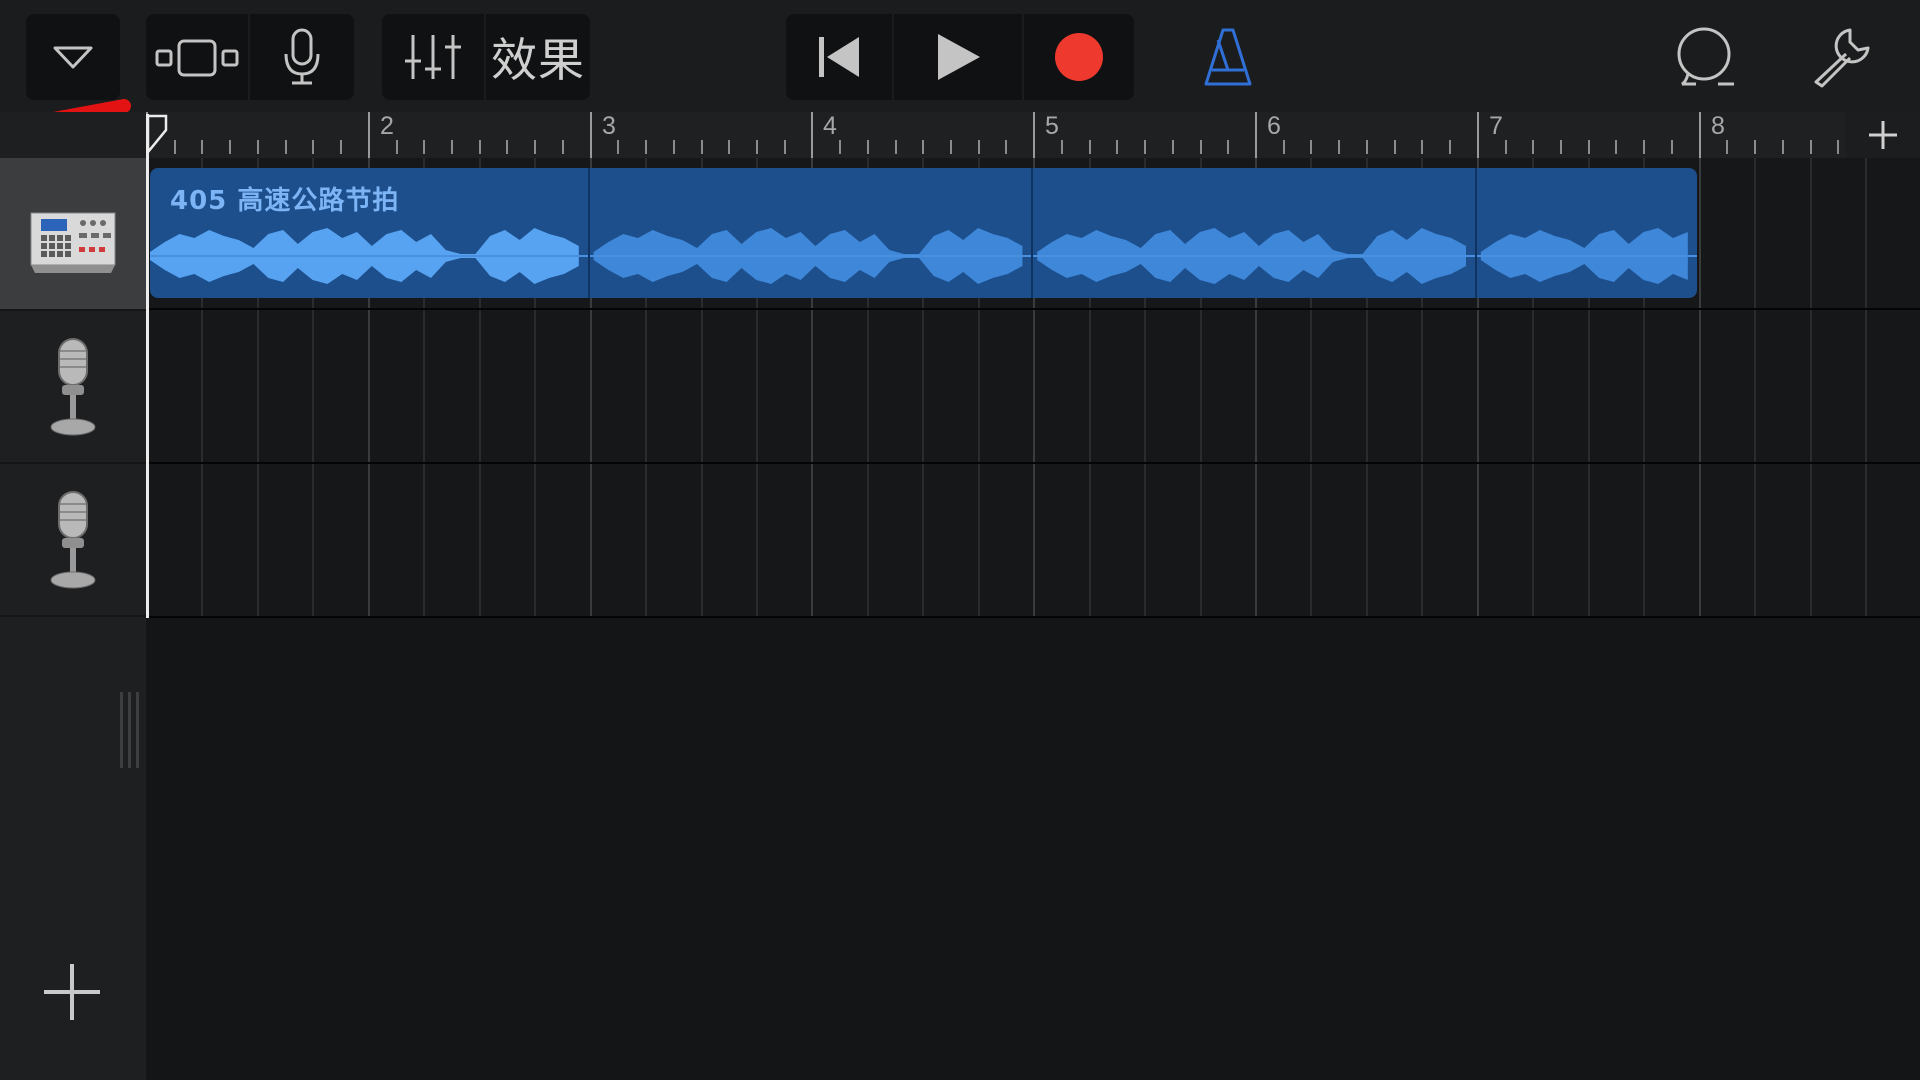  I want to click on metronome-button, so click(1228, 57).